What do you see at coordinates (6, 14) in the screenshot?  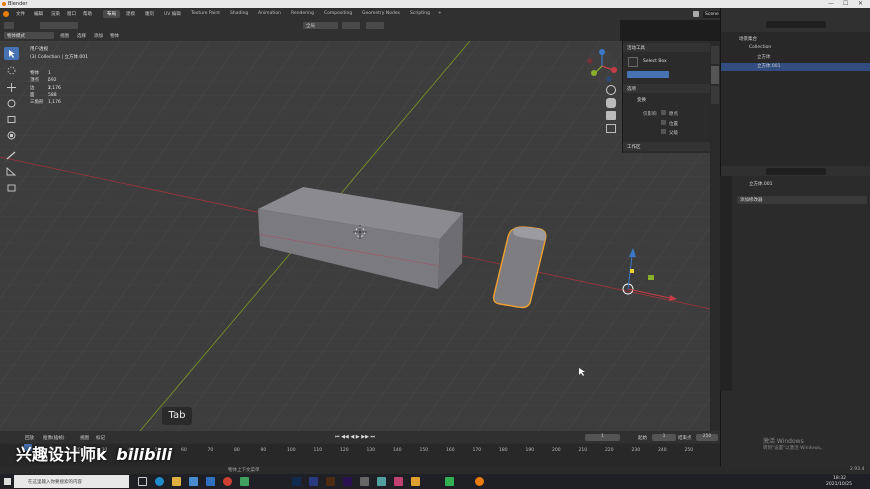 I see `blender-menu-icon` at bounding box center [6, 14].